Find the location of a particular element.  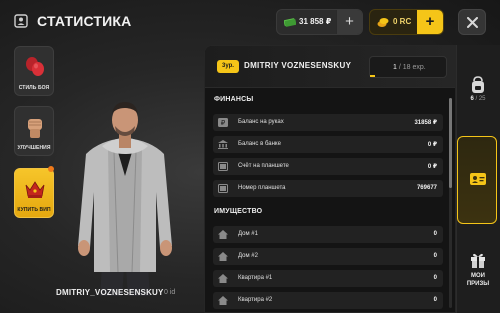

boxing-gloves-icon is located at coordinates (35, 66).